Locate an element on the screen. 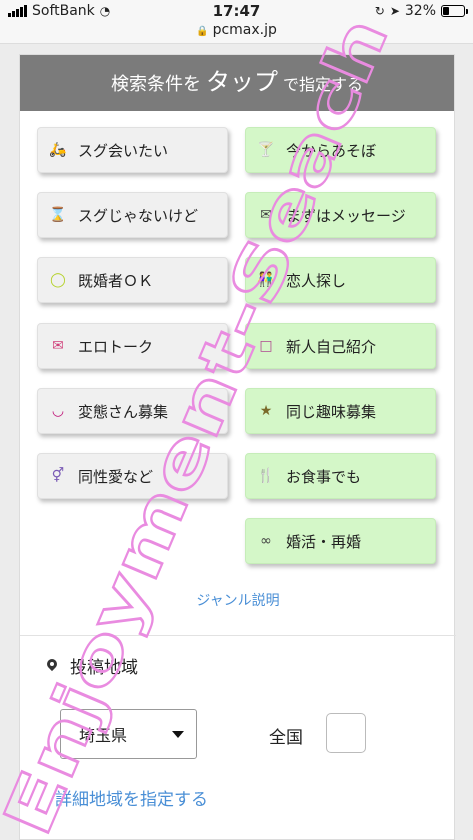  genre-right-button-0: 🍸 今からあそぼ is located at coordinates (340, 150).